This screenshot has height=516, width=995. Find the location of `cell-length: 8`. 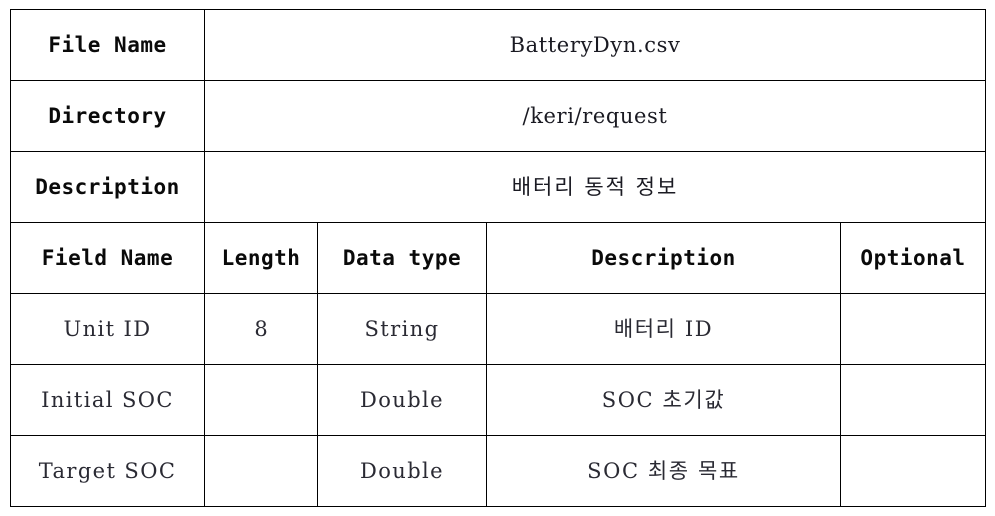

cell-length: 8 is located at coordinates (261, 329).